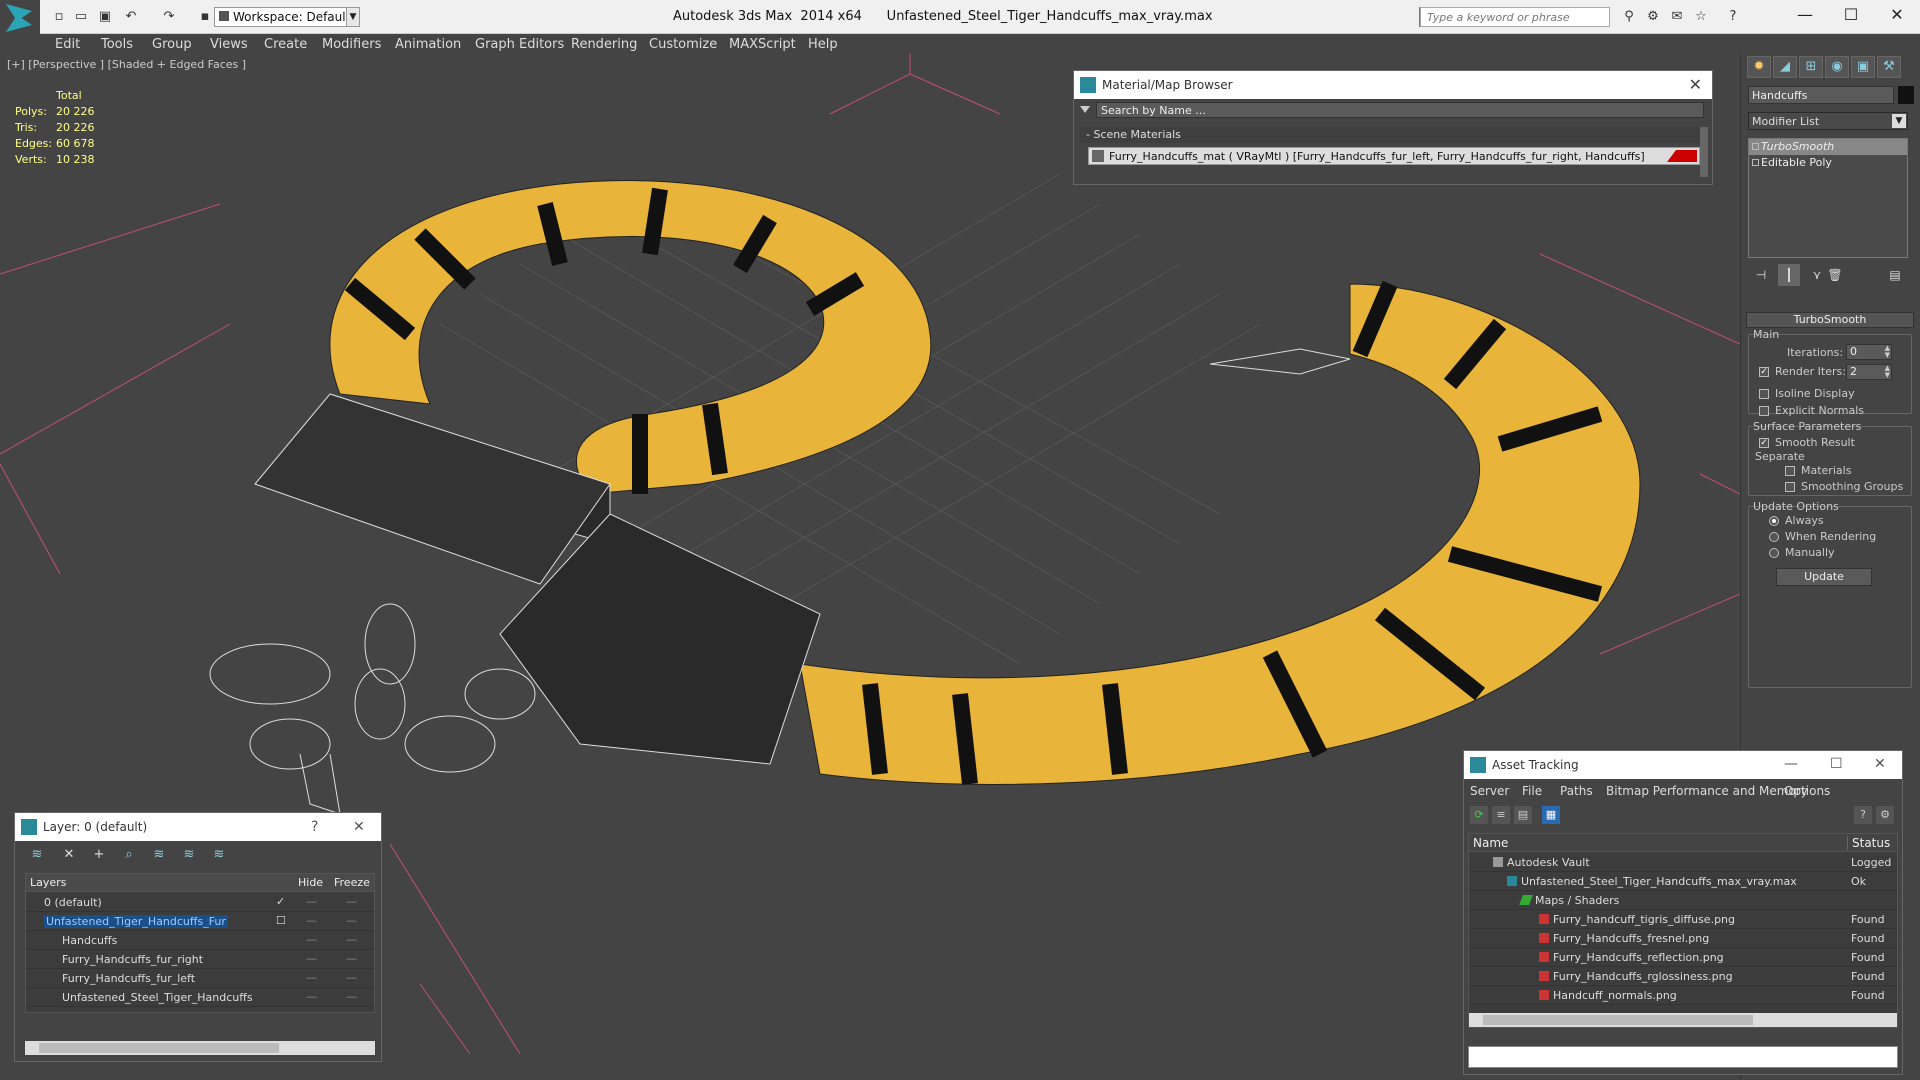  I want to click on asset-row: Handcuff_normals.png Found, so click(1683, 995).